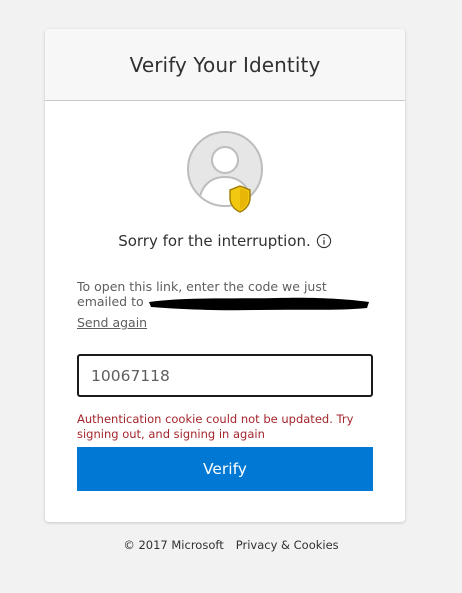  Describe the element at coordinates (112, 322) in the screenshot. I see `send-again-link: Send again` at that location.